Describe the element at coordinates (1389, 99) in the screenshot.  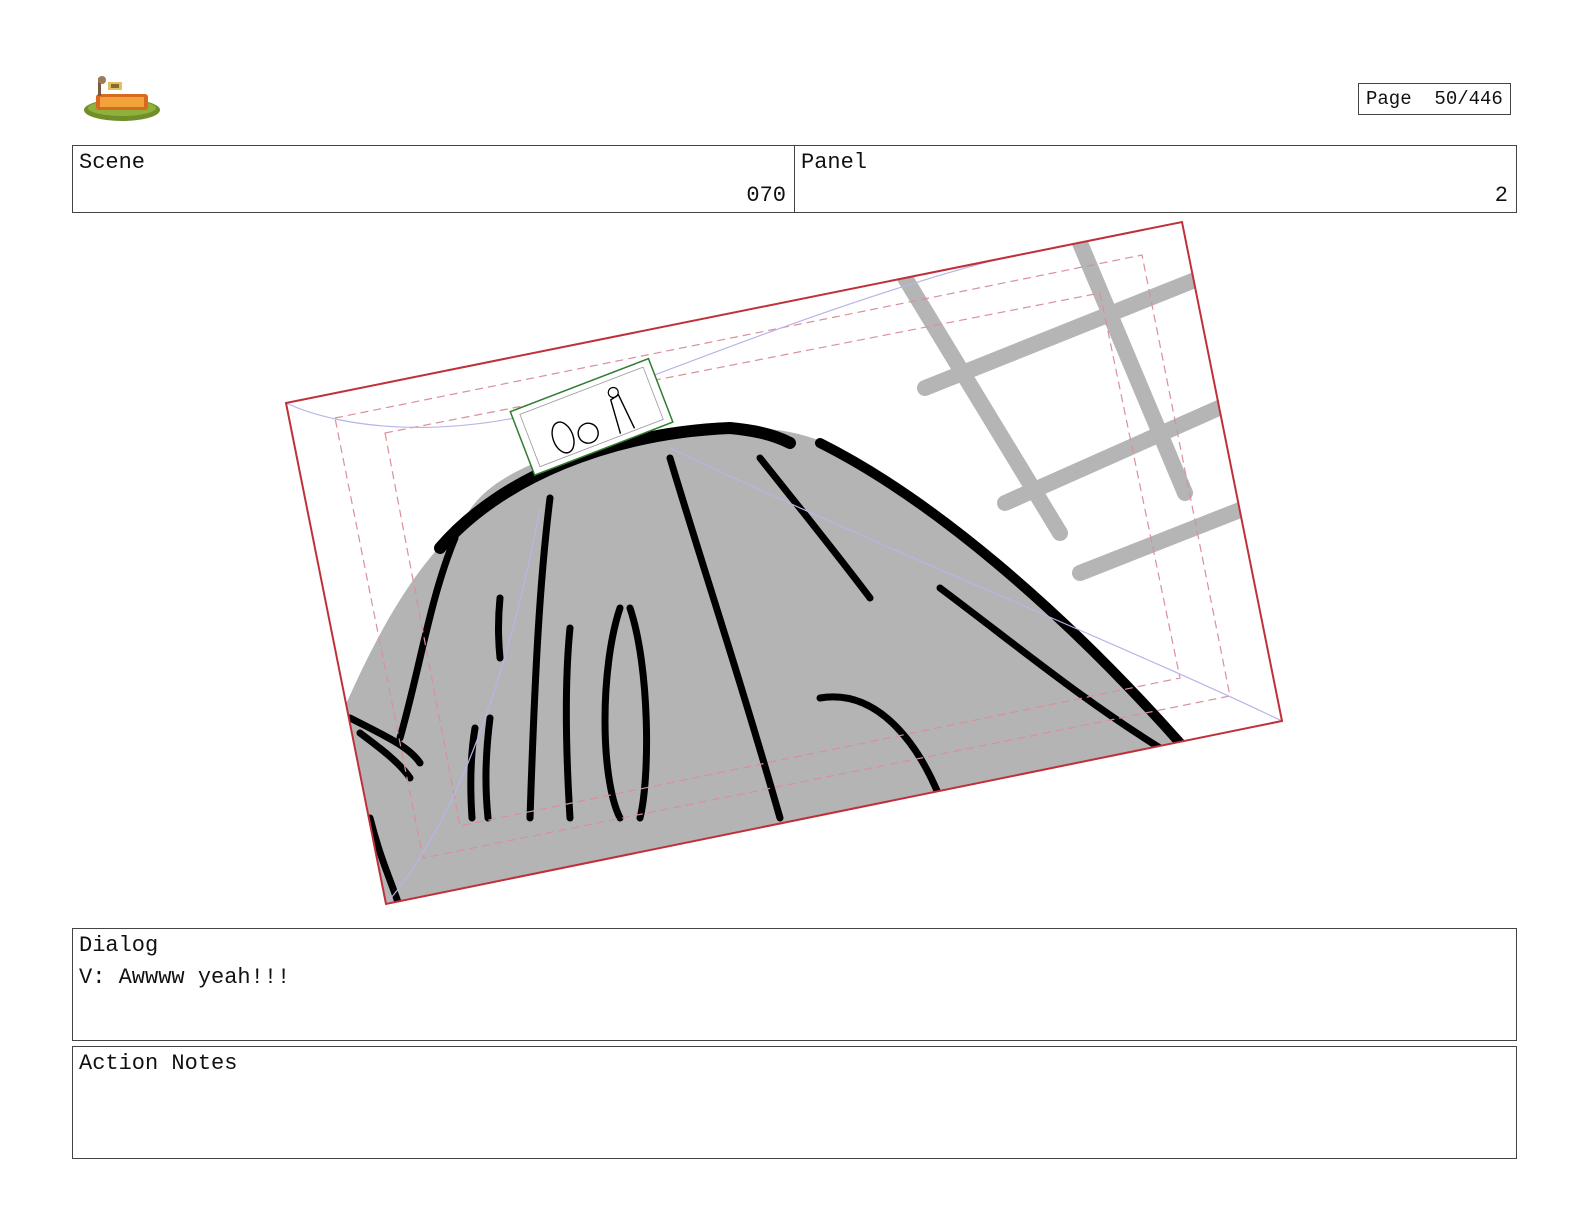
I see `page-label: Page` at that location.